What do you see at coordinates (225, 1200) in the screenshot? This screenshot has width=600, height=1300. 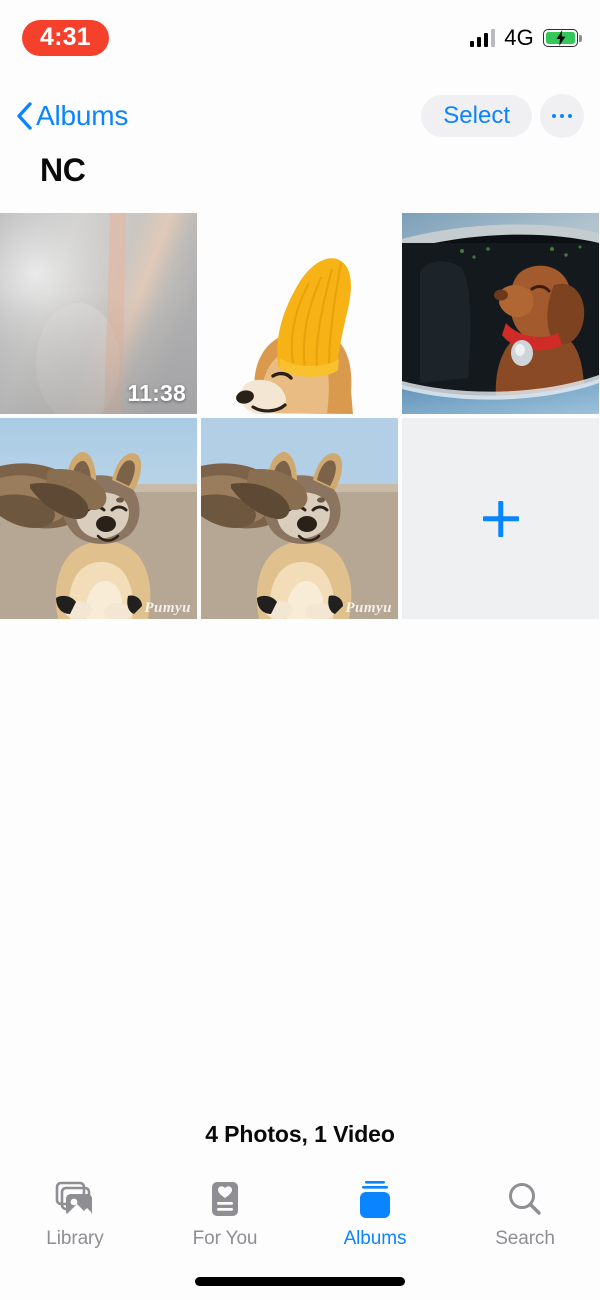 I see `memories-card-icon` at bounding box center [225, 1200].